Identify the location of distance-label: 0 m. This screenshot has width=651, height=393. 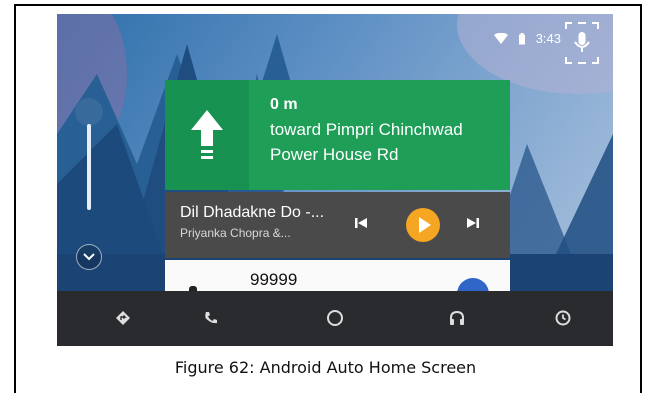
(284, 104).